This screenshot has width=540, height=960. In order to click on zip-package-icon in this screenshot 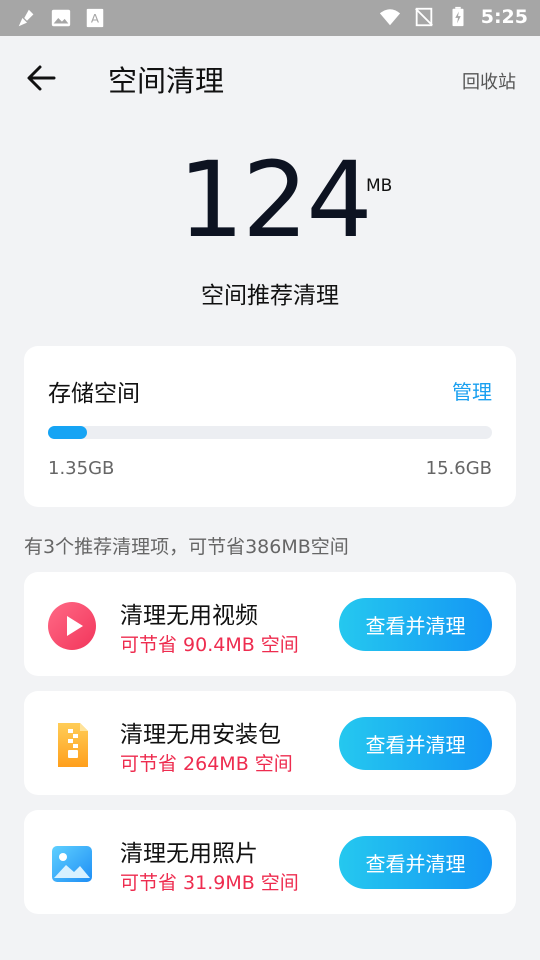, I will do `click(73, 745)`.